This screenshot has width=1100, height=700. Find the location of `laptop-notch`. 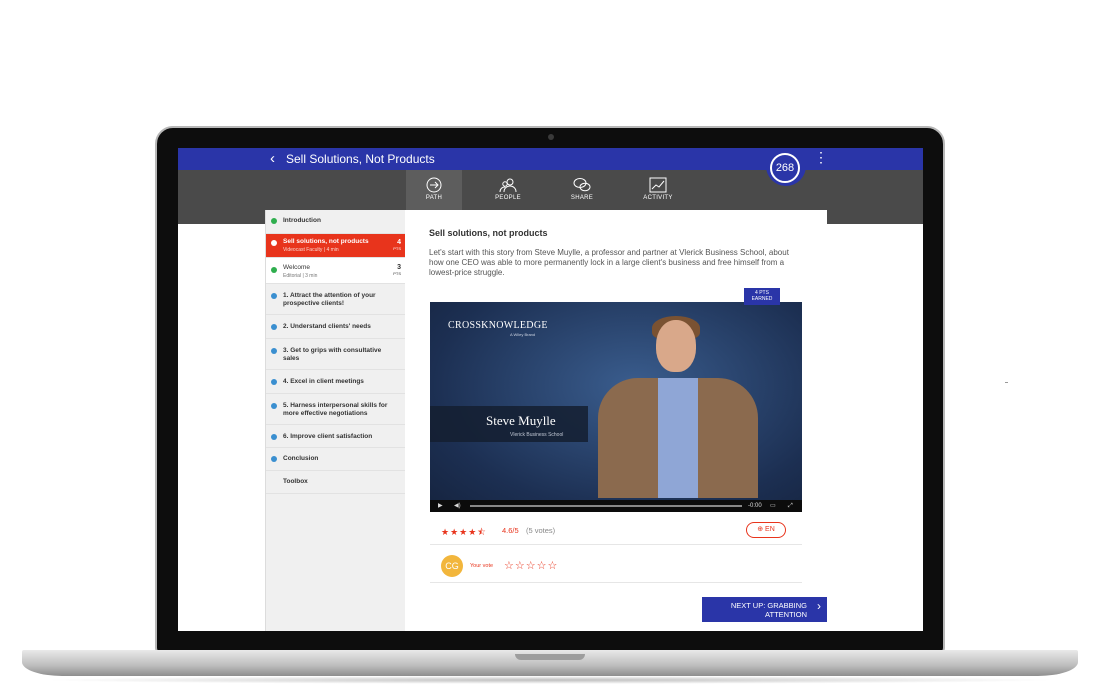

laptop-notch is located at coordinates (550, 657).